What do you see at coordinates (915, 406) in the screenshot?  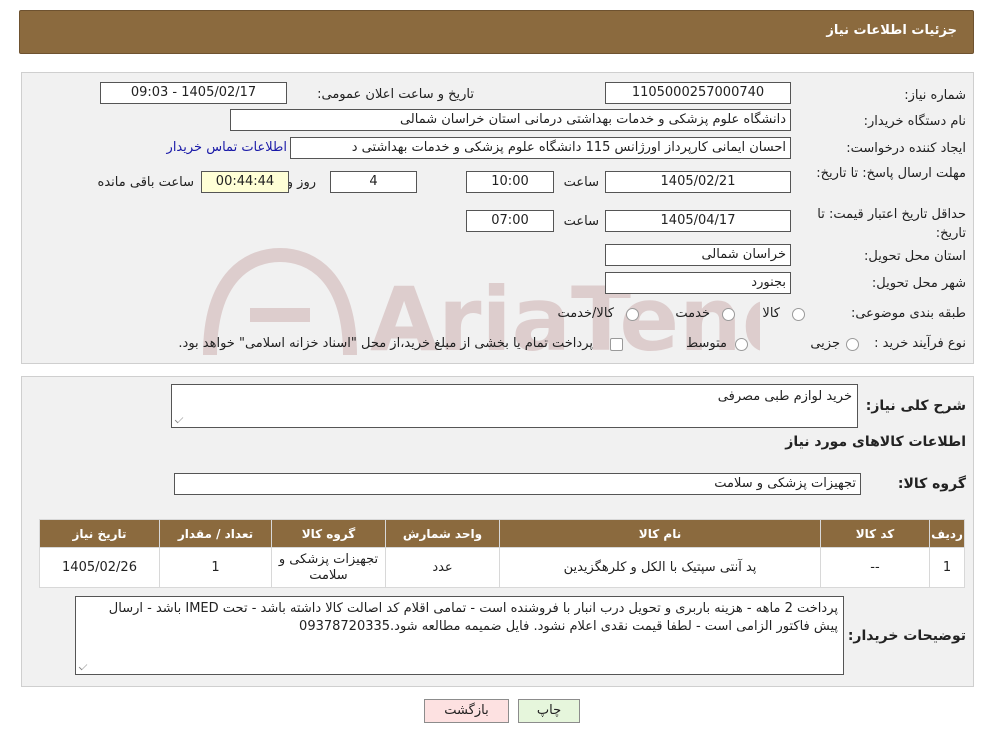 I see `general-desc-label: شرح کلی نیاز:` at bounding box center [915, 406].